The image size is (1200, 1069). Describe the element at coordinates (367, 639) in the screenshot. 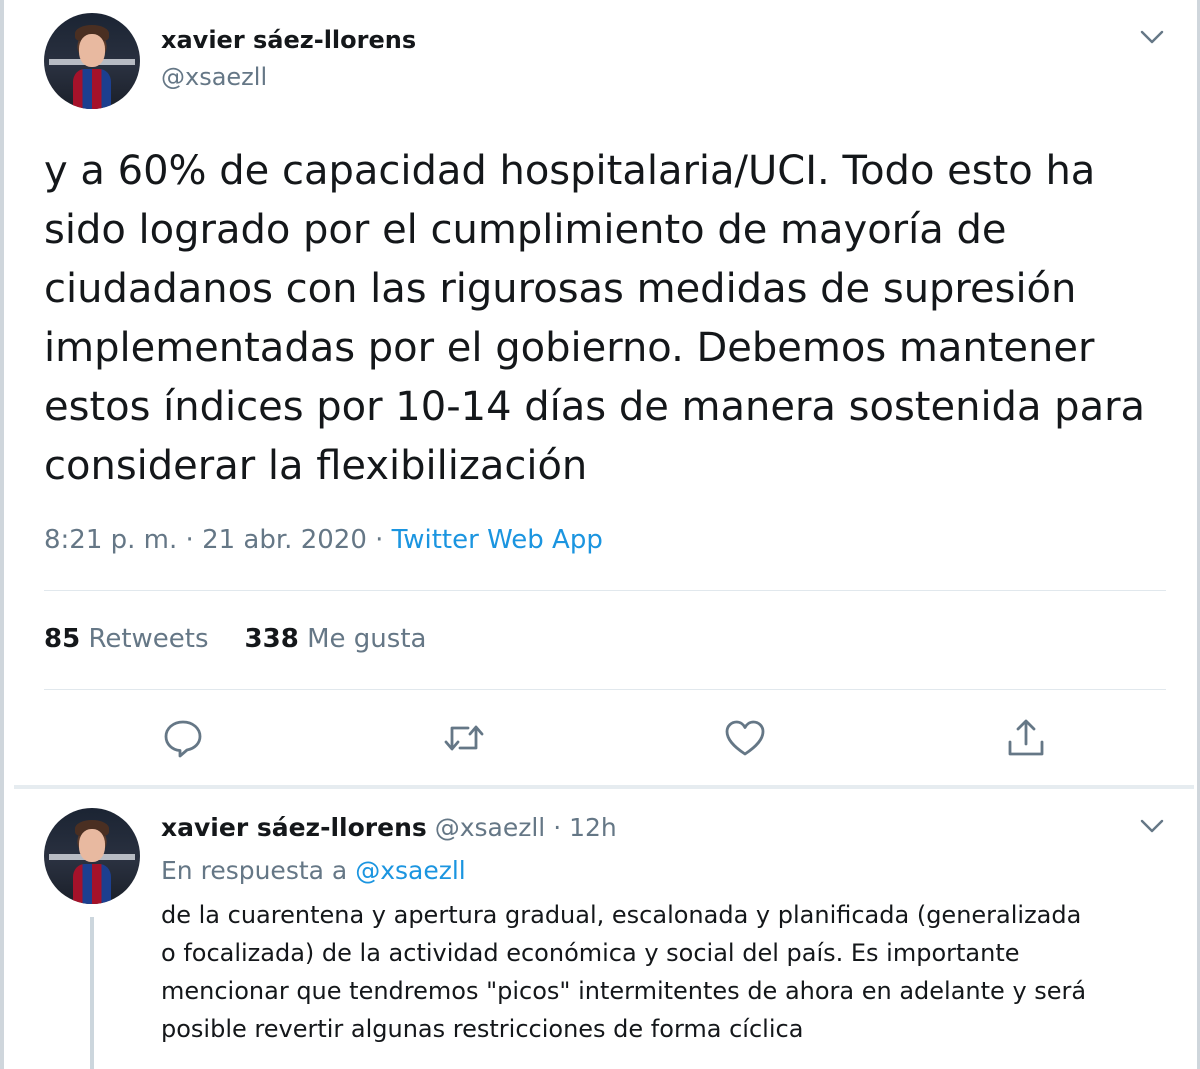

I see `likes-label: Me gusta` at that location.